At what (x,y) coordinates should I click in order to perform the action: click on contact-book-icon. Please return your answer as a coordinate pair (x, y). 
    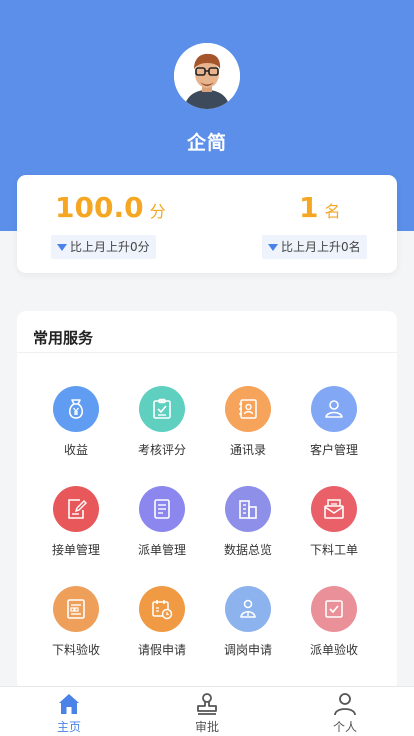
    Looking at the image, I should click on (248, 409).